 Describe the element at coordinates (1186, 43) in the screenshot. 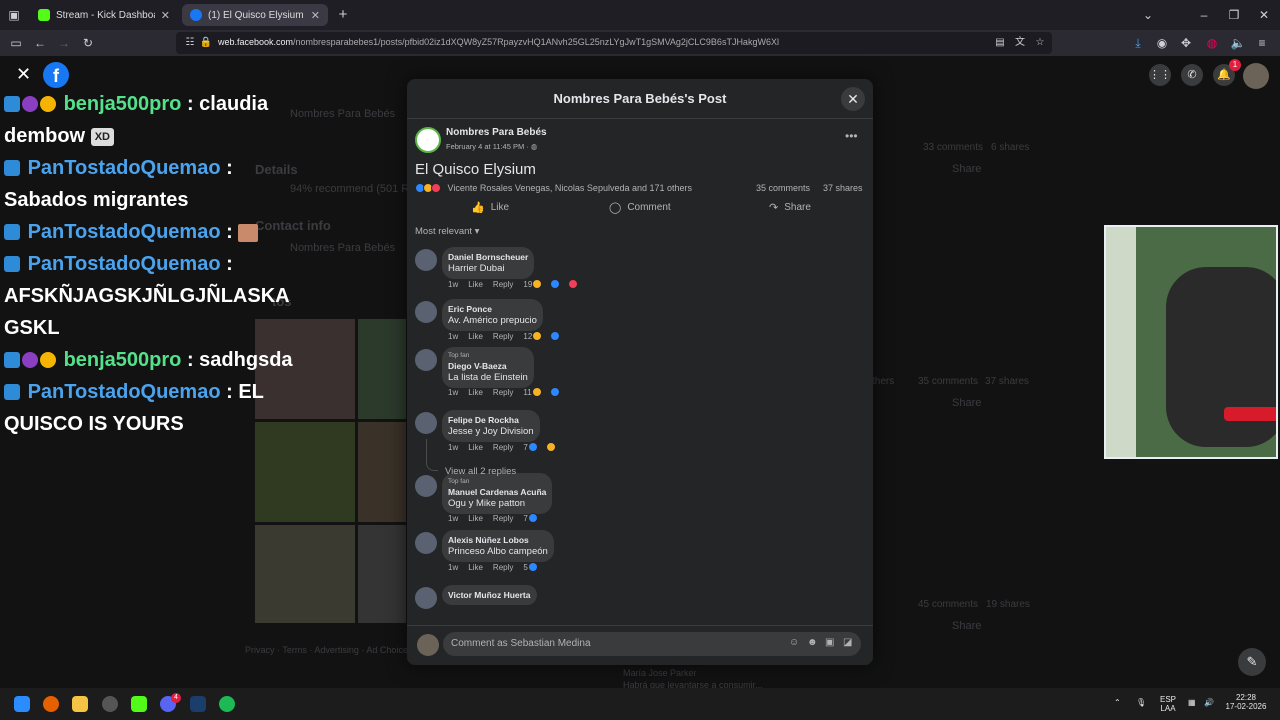

I see `puzzle-icon: ✥` at that location.